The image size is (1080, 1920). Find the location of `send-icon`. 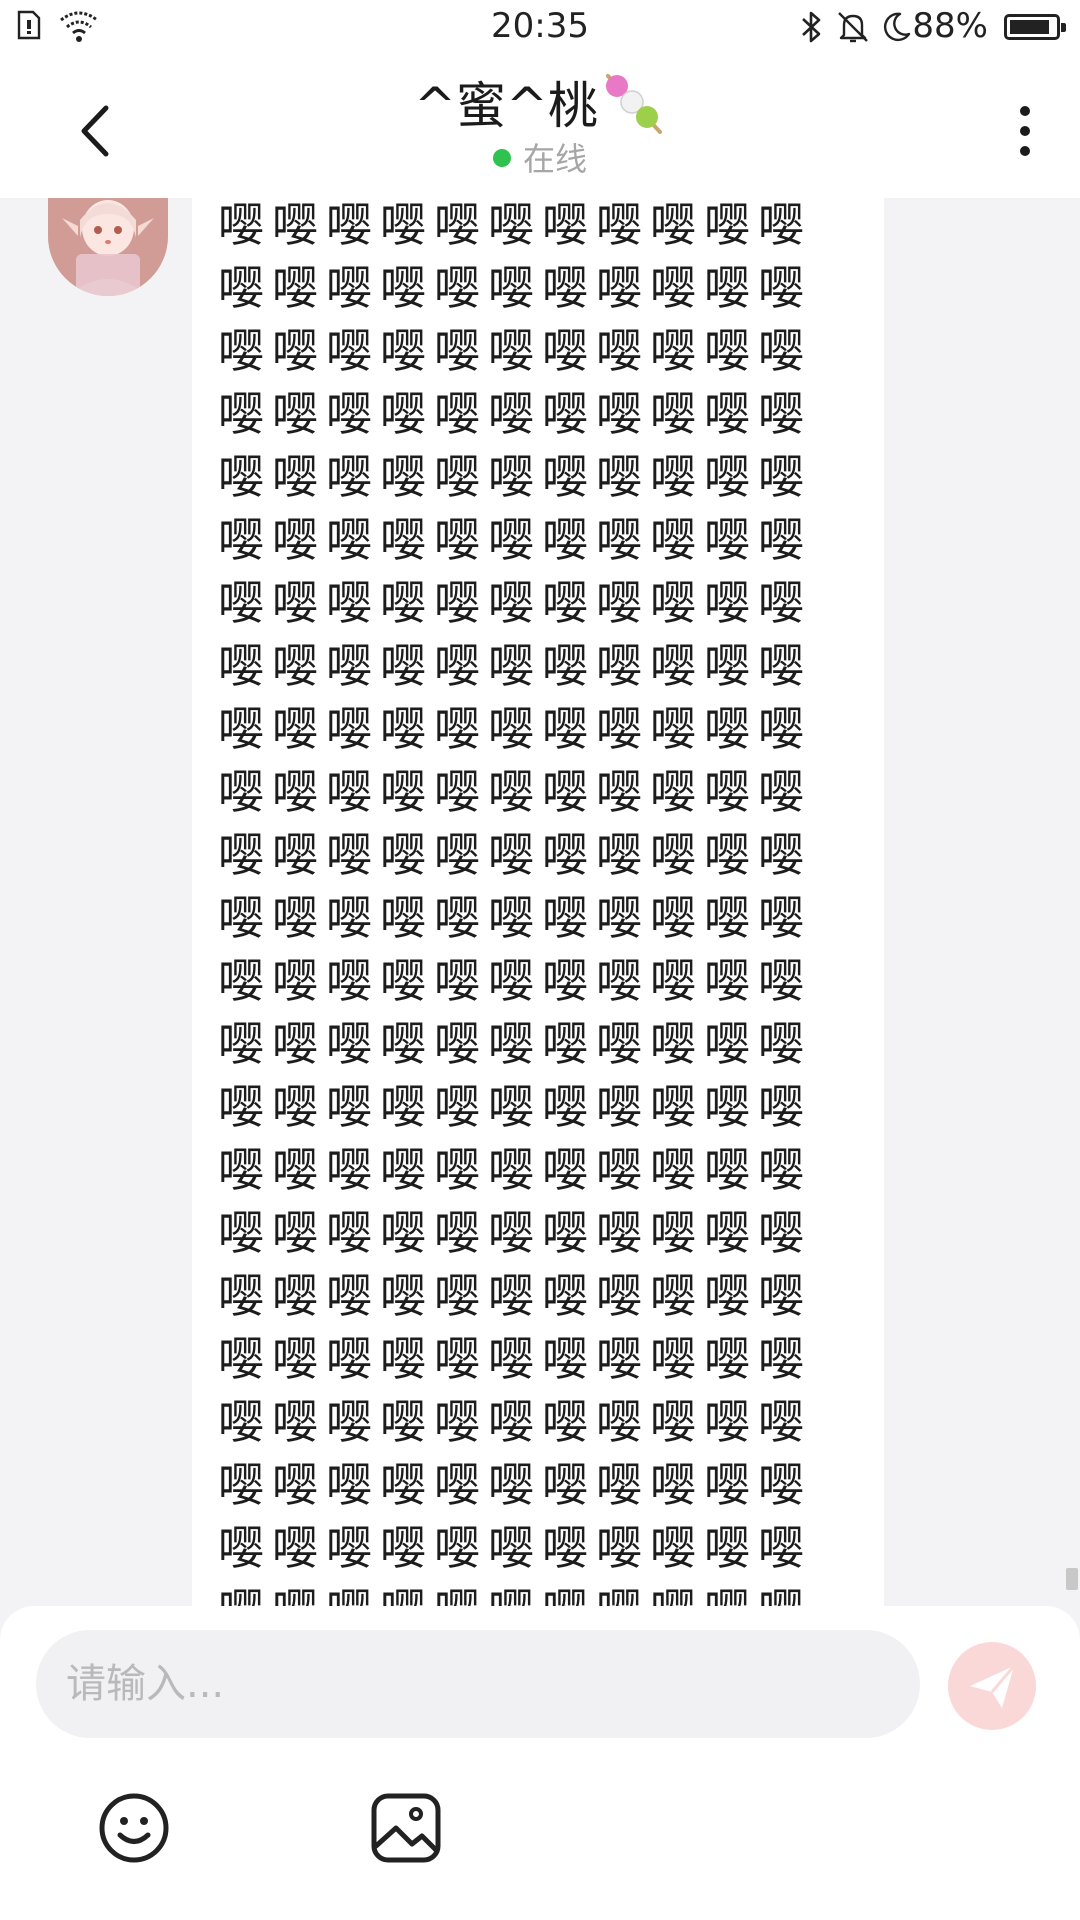

send-icon is located at coordinates (993, 1686).